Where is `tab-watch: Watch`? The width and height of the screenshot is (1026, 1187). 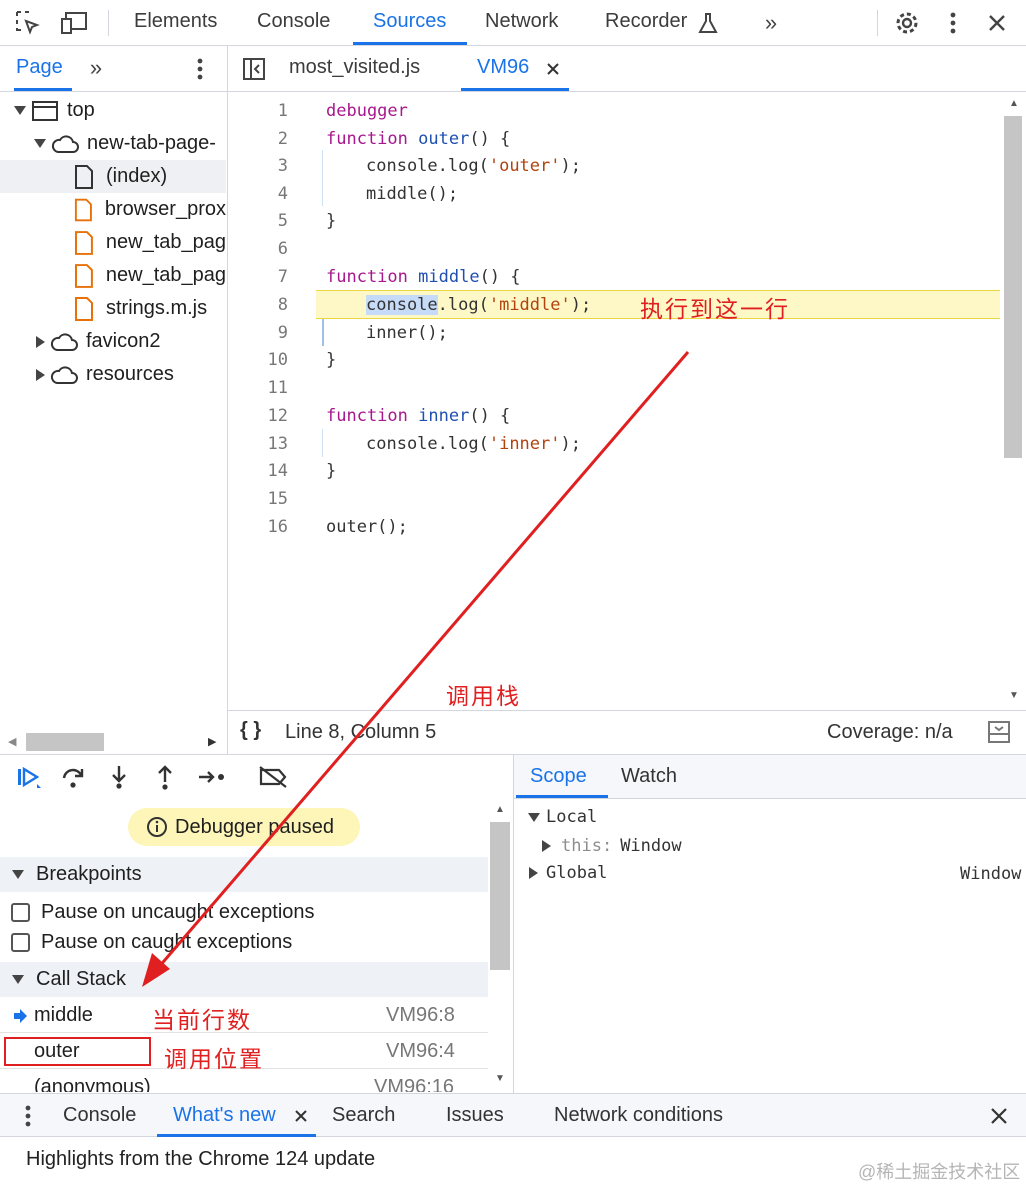
tab-watch: Watch is located at coordinates (649, 776).